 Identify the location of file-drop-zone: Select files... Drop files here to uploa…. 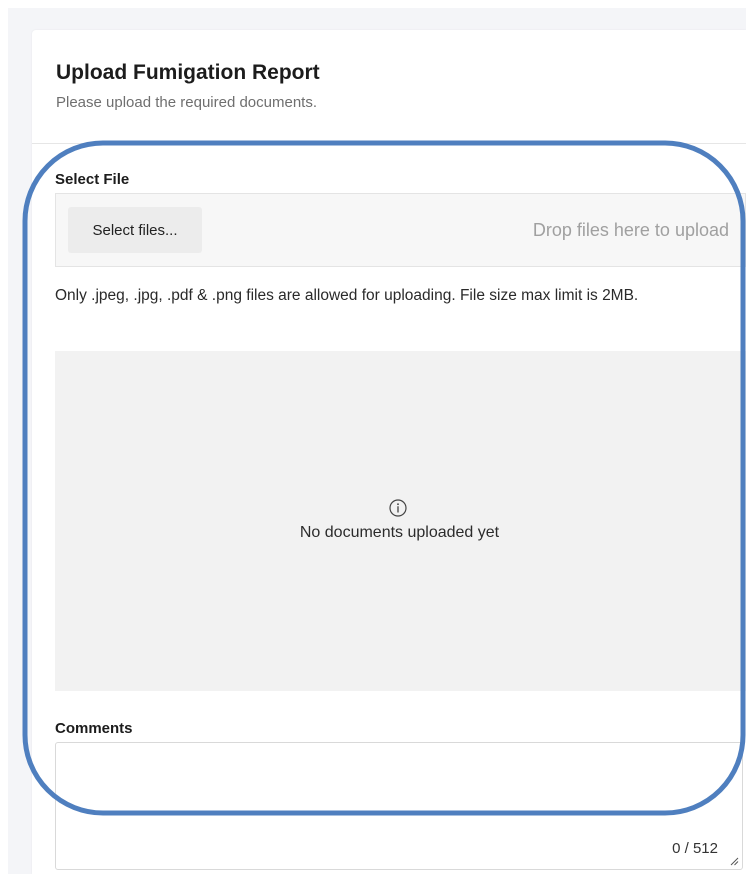
(400, 230).